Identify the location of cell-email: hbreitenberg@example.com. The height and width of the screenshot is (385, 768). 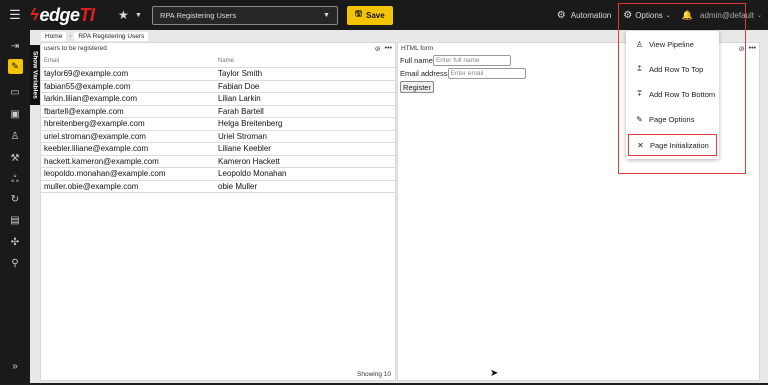
(94, 124).